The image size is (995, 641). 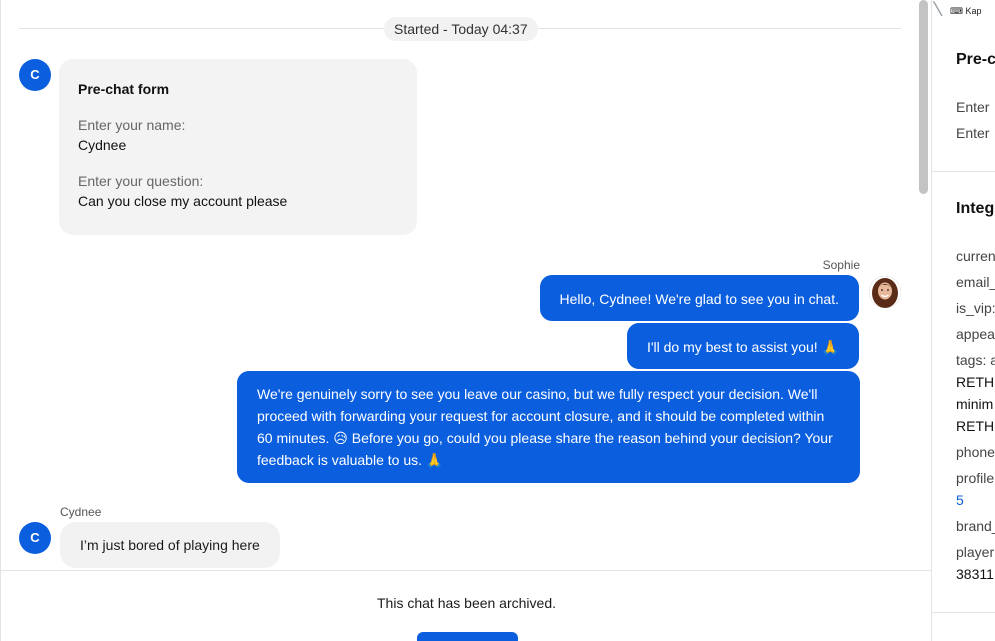 What do you see at coordinates (960, 500) in the screenshot?
I see `integration-link: 5` at bounding box center [960, 500].